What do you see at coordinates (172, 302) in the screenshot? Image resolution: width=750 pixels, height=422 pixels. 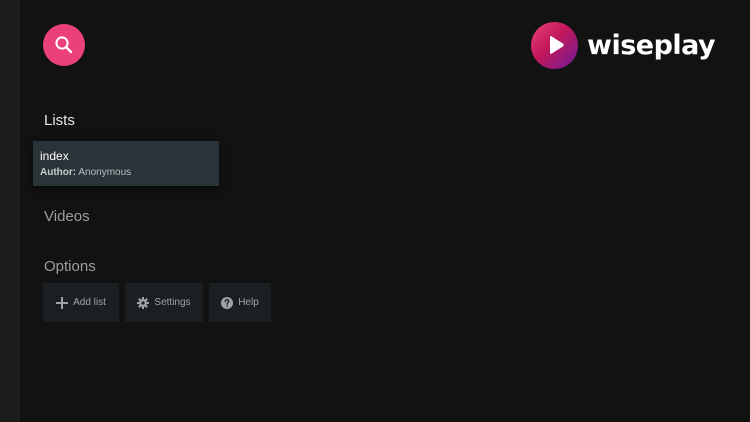 I see `settings-label: Settings` at bounding box center [172, 302].